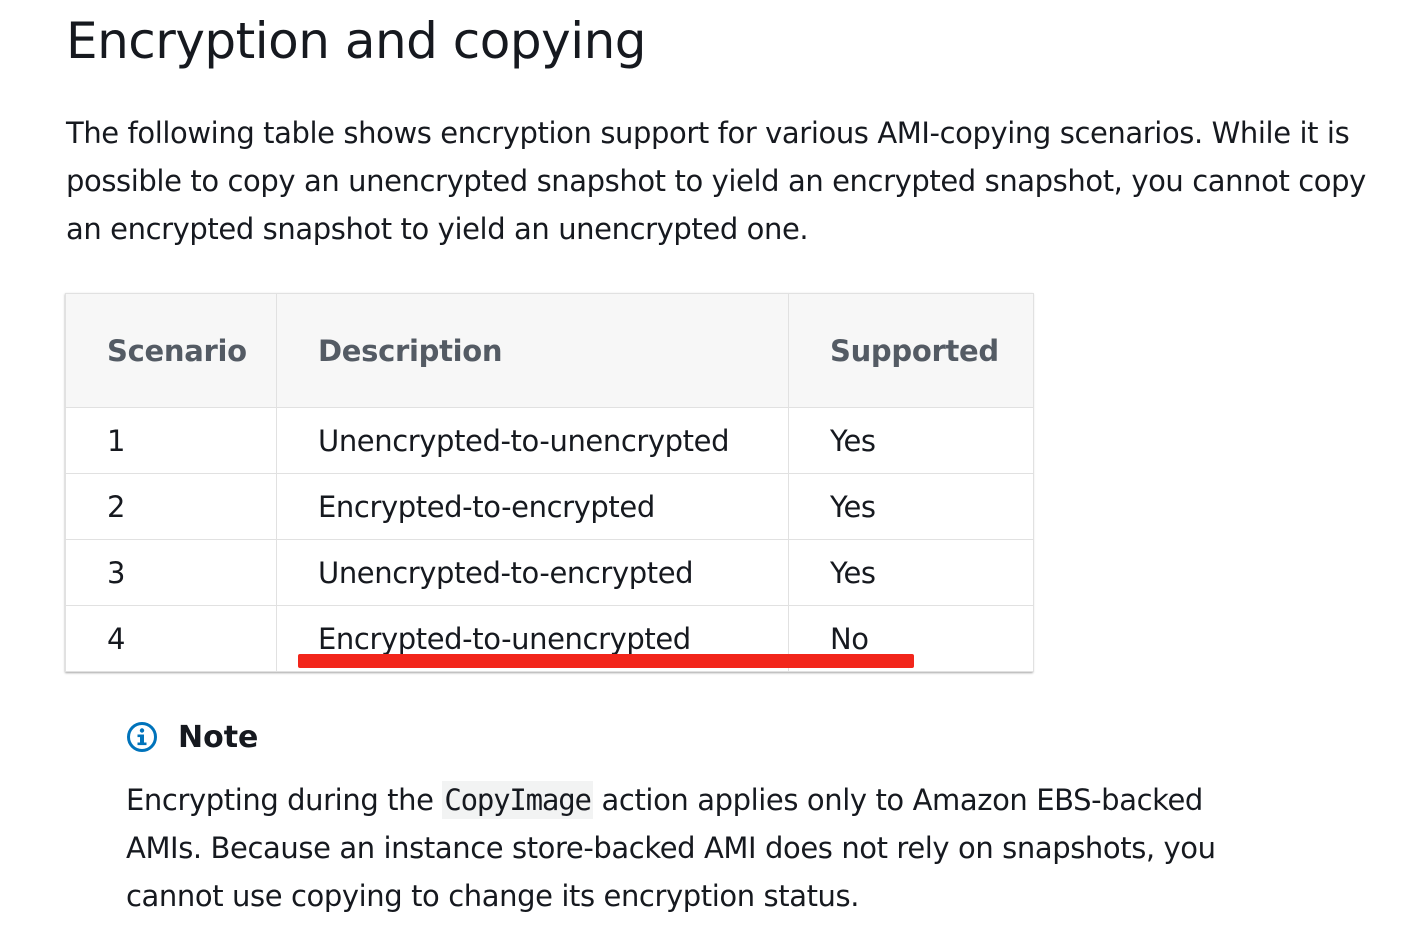  What do you see at coordinates (532, 350) in the screenshot?
I see `column-header-description: Description` at bounding box center [532, 350].